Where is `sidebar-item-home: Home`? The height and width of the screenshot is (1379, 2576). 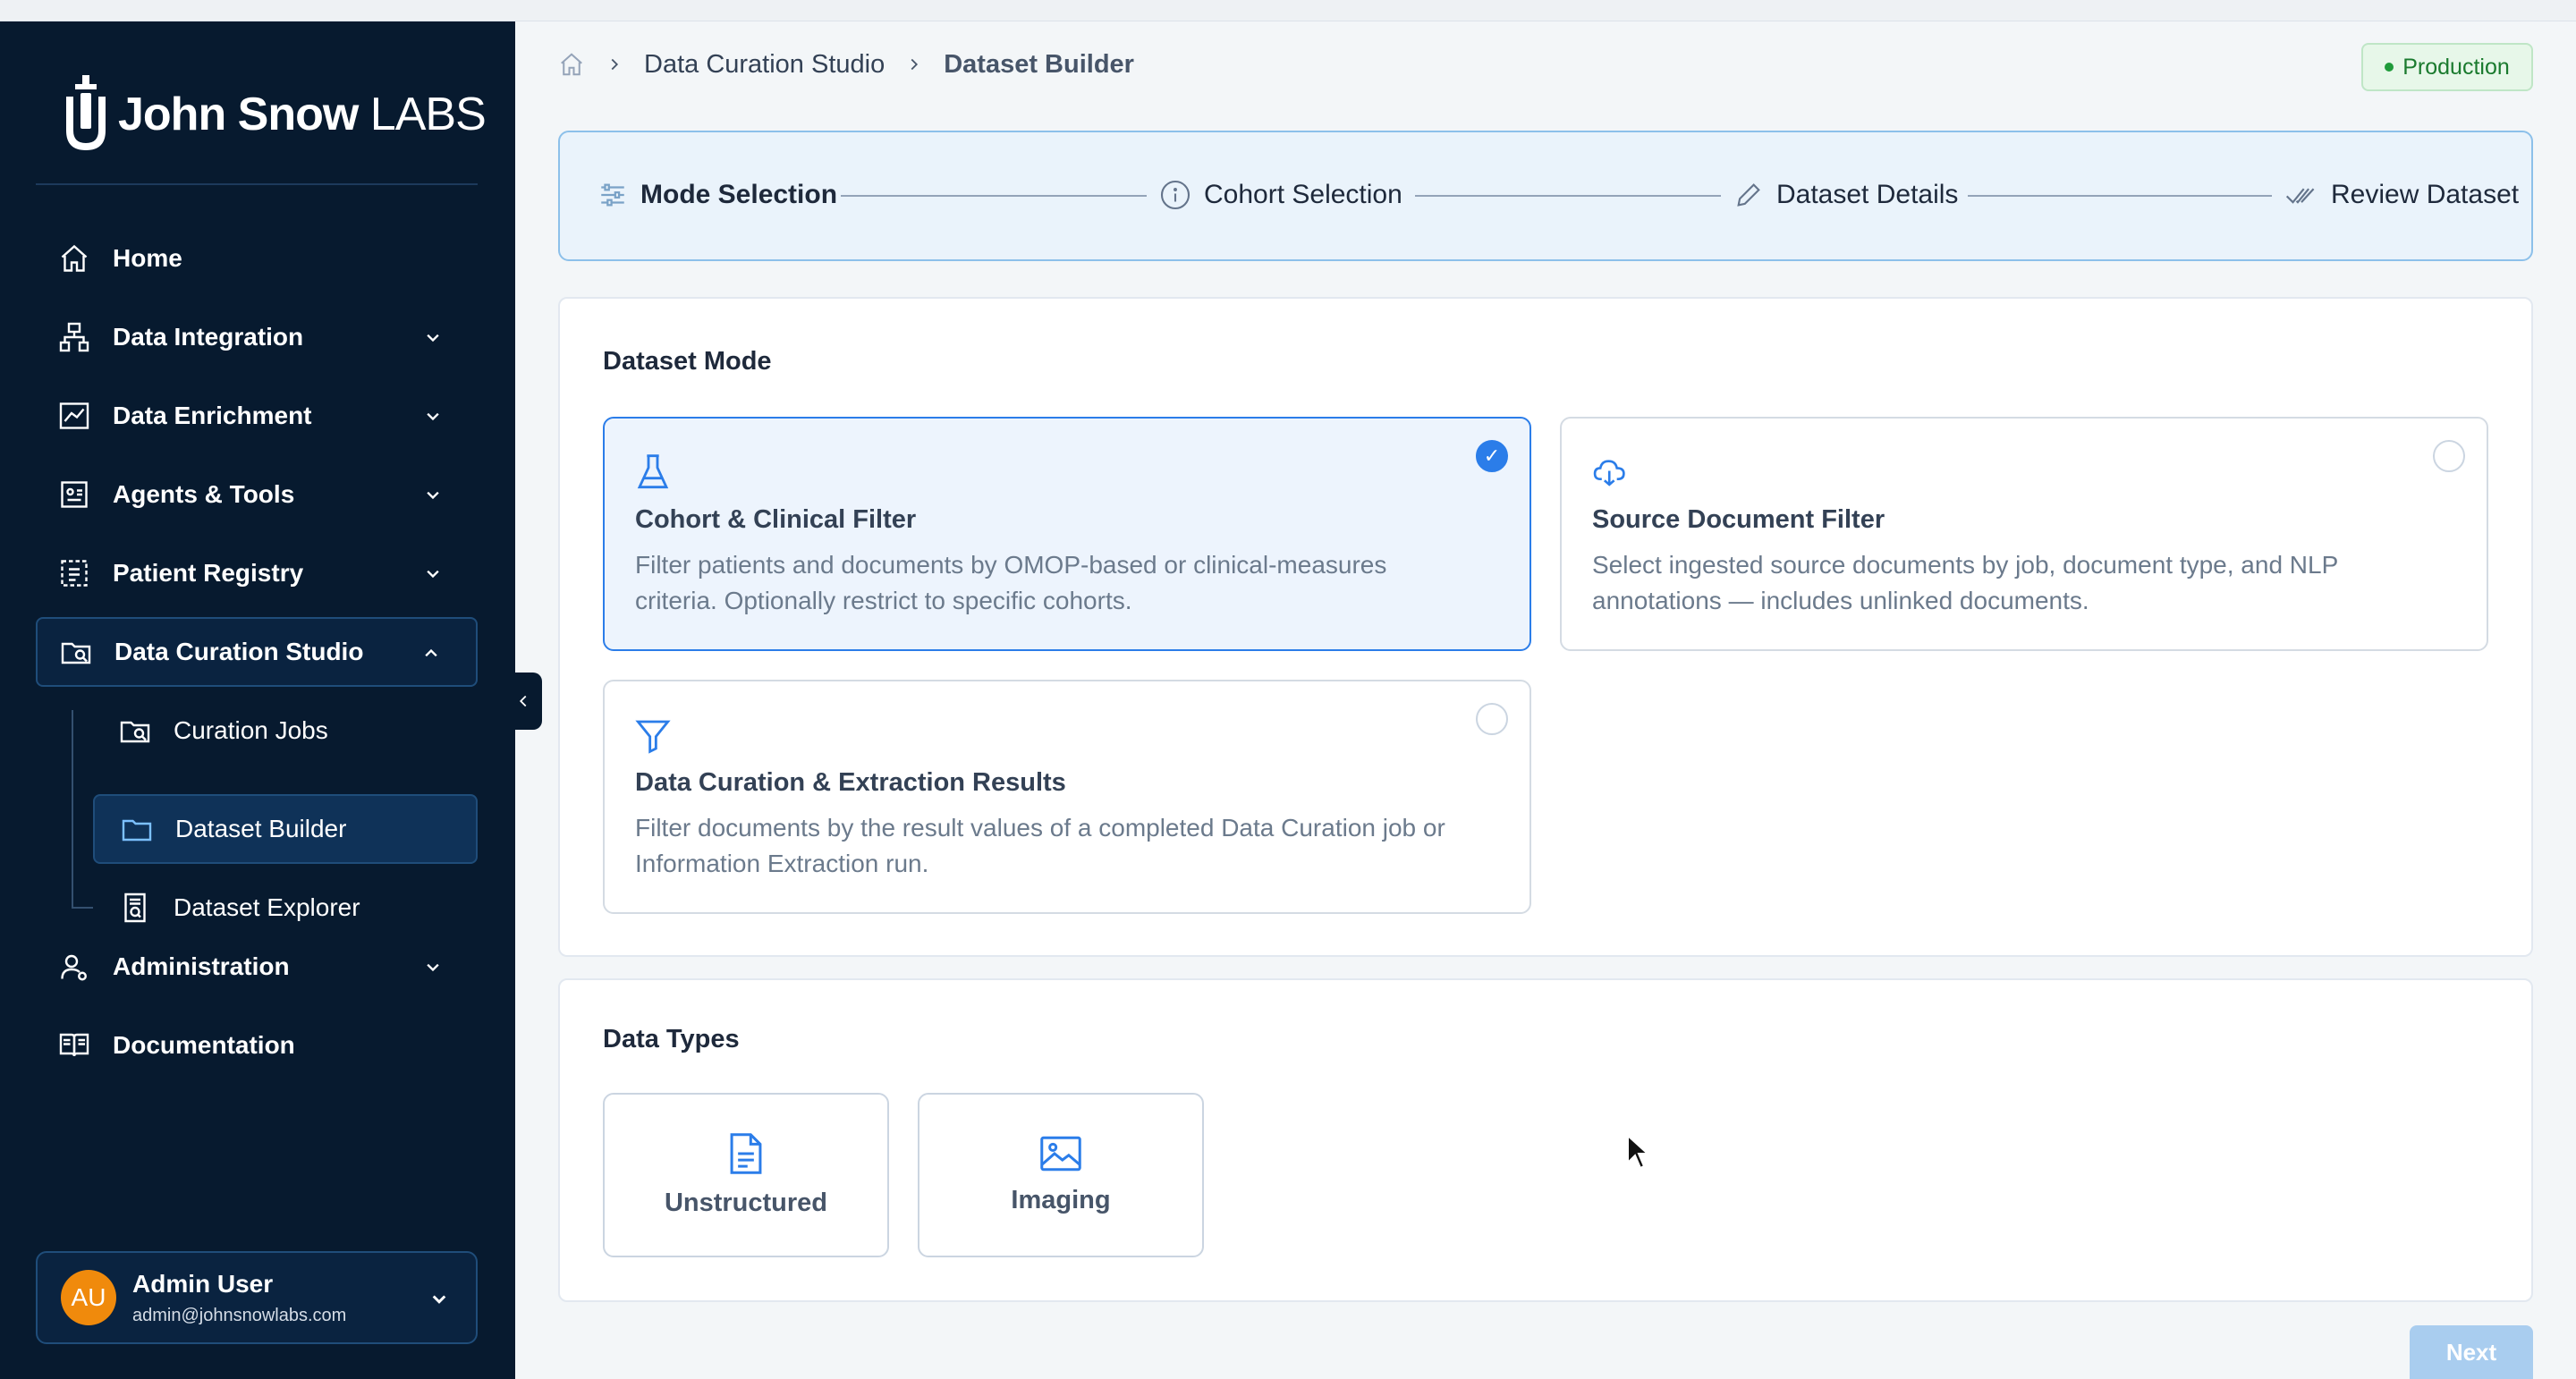 sidebar-item-home: Home is located at coordinates (257, 258).